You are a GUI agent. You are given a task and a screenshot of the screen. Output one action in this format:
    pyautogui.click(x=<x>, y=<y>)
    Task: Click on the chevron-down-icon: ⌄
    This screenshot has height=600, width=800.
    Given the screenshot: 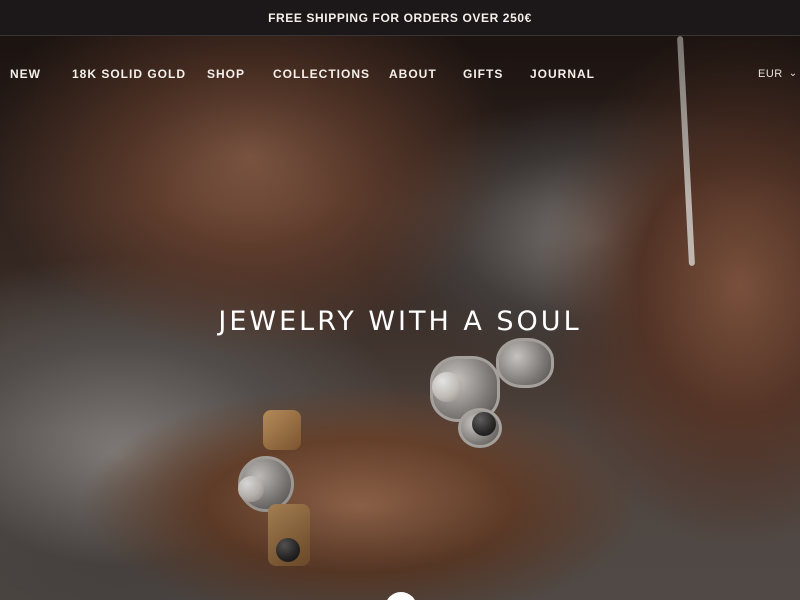 What is the action you would take?
    pyautogui.click(x=793, y=73)
    